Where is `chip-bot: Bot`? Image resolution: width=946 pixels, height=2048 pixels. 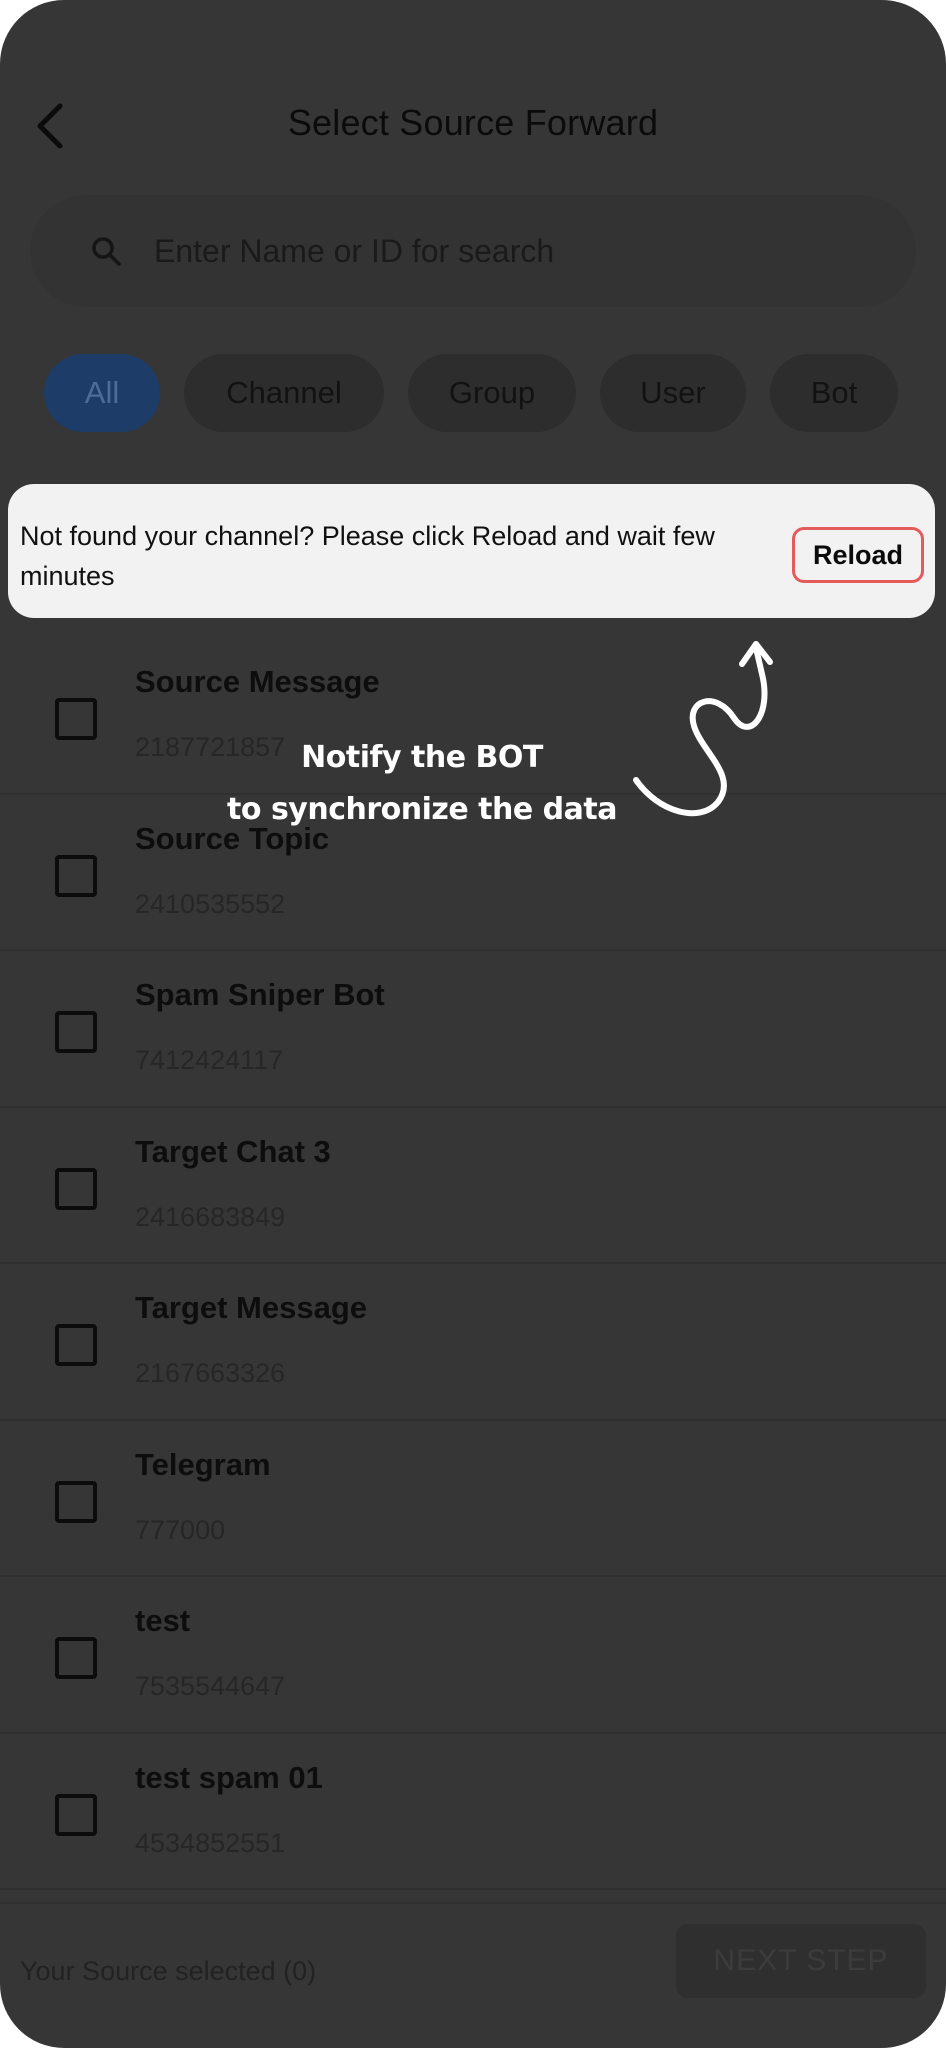
chip-bot: Bot is located at coordinates (834, 393).